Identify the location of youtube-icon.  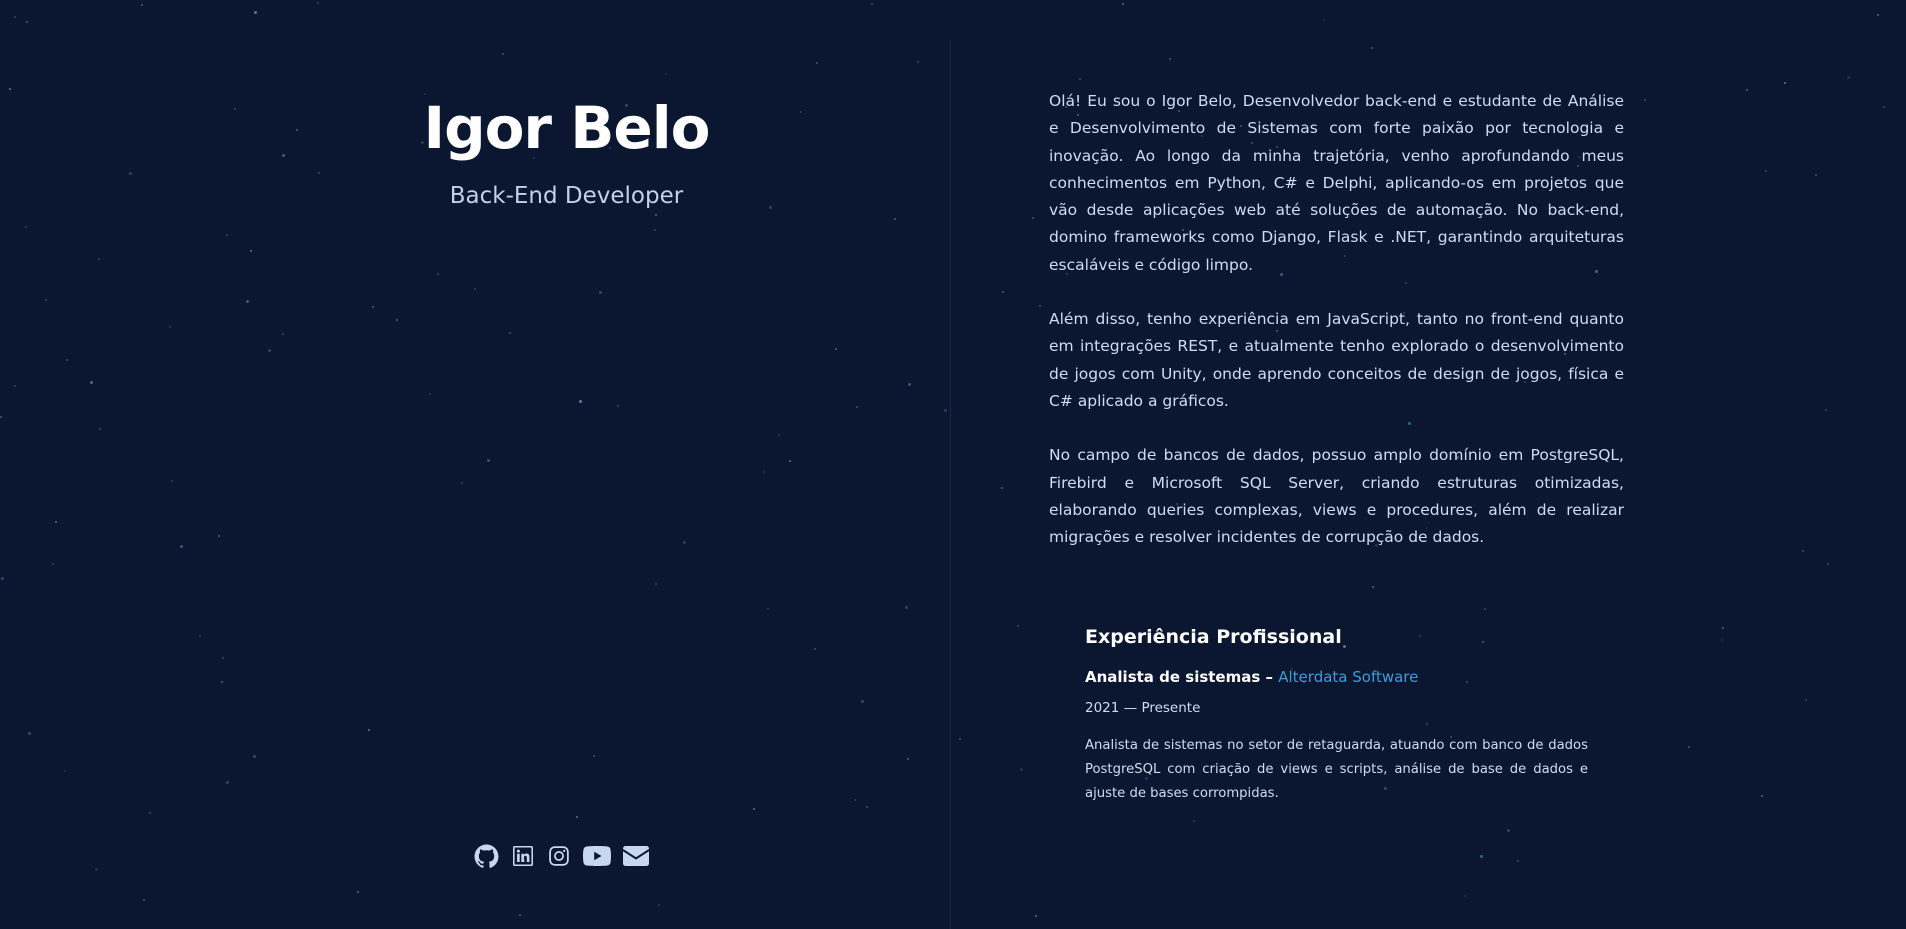
(597, 856).